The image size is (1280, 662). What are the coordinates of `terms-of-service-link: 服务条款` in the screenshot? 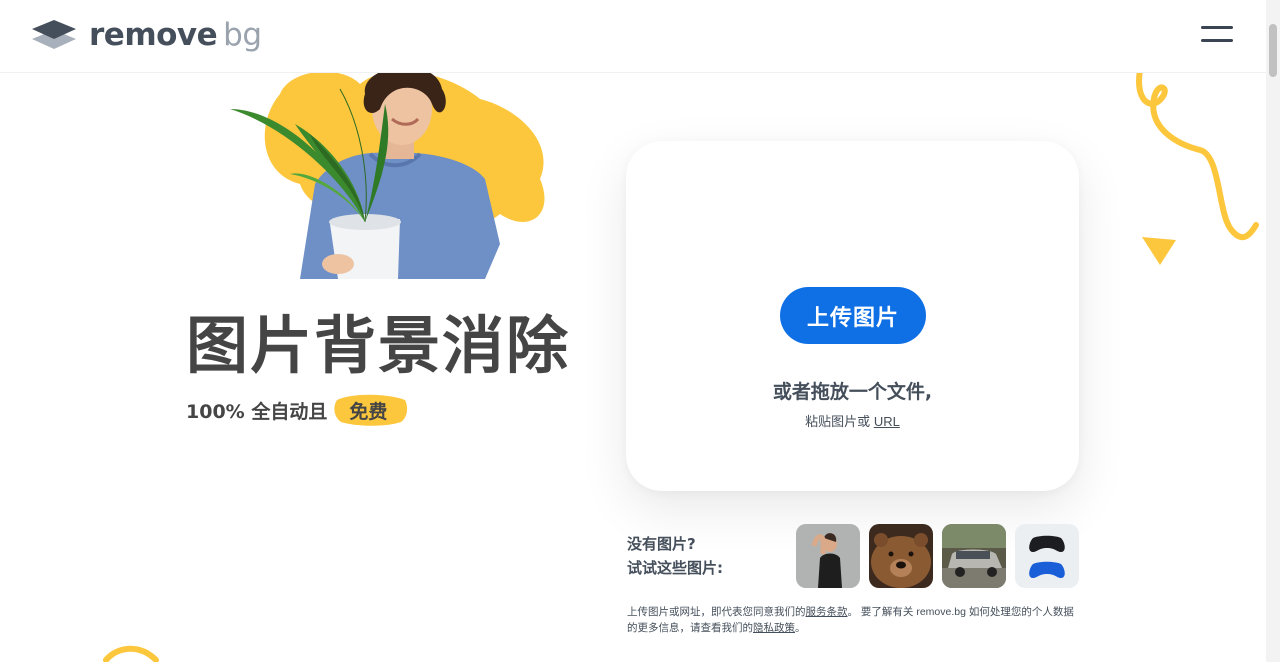 It's located at (827, 612).